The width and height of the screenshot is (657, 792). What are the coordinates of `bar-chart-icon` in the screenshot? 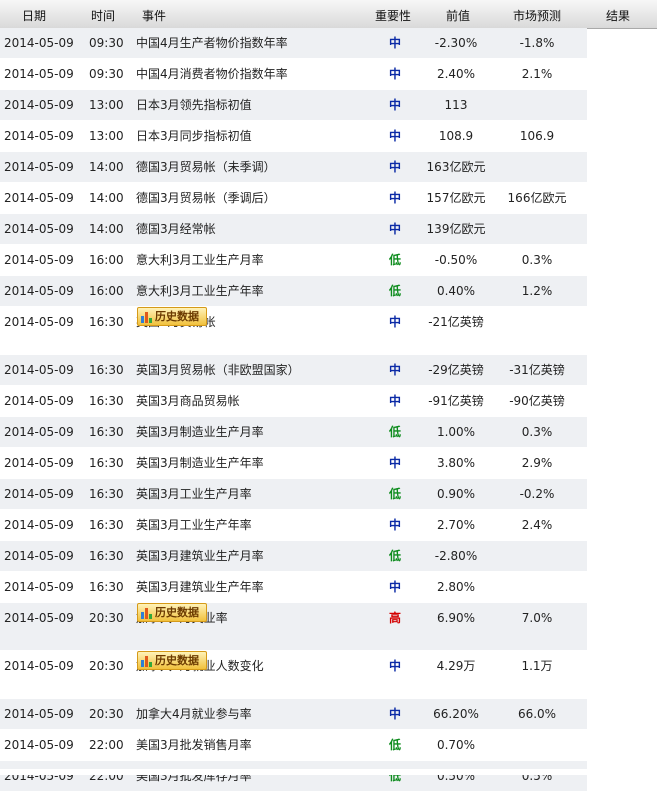 It's located at (147, 317).